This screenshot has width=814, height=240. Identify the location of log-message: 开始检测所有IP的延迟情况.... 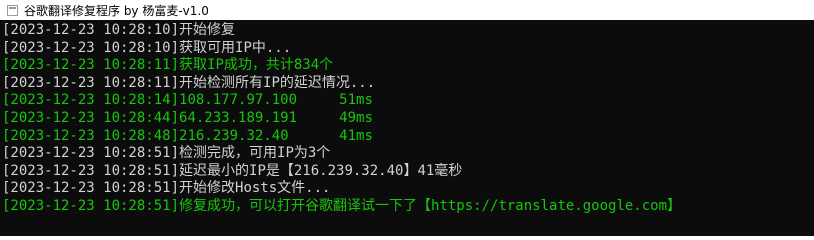
(277, 82).